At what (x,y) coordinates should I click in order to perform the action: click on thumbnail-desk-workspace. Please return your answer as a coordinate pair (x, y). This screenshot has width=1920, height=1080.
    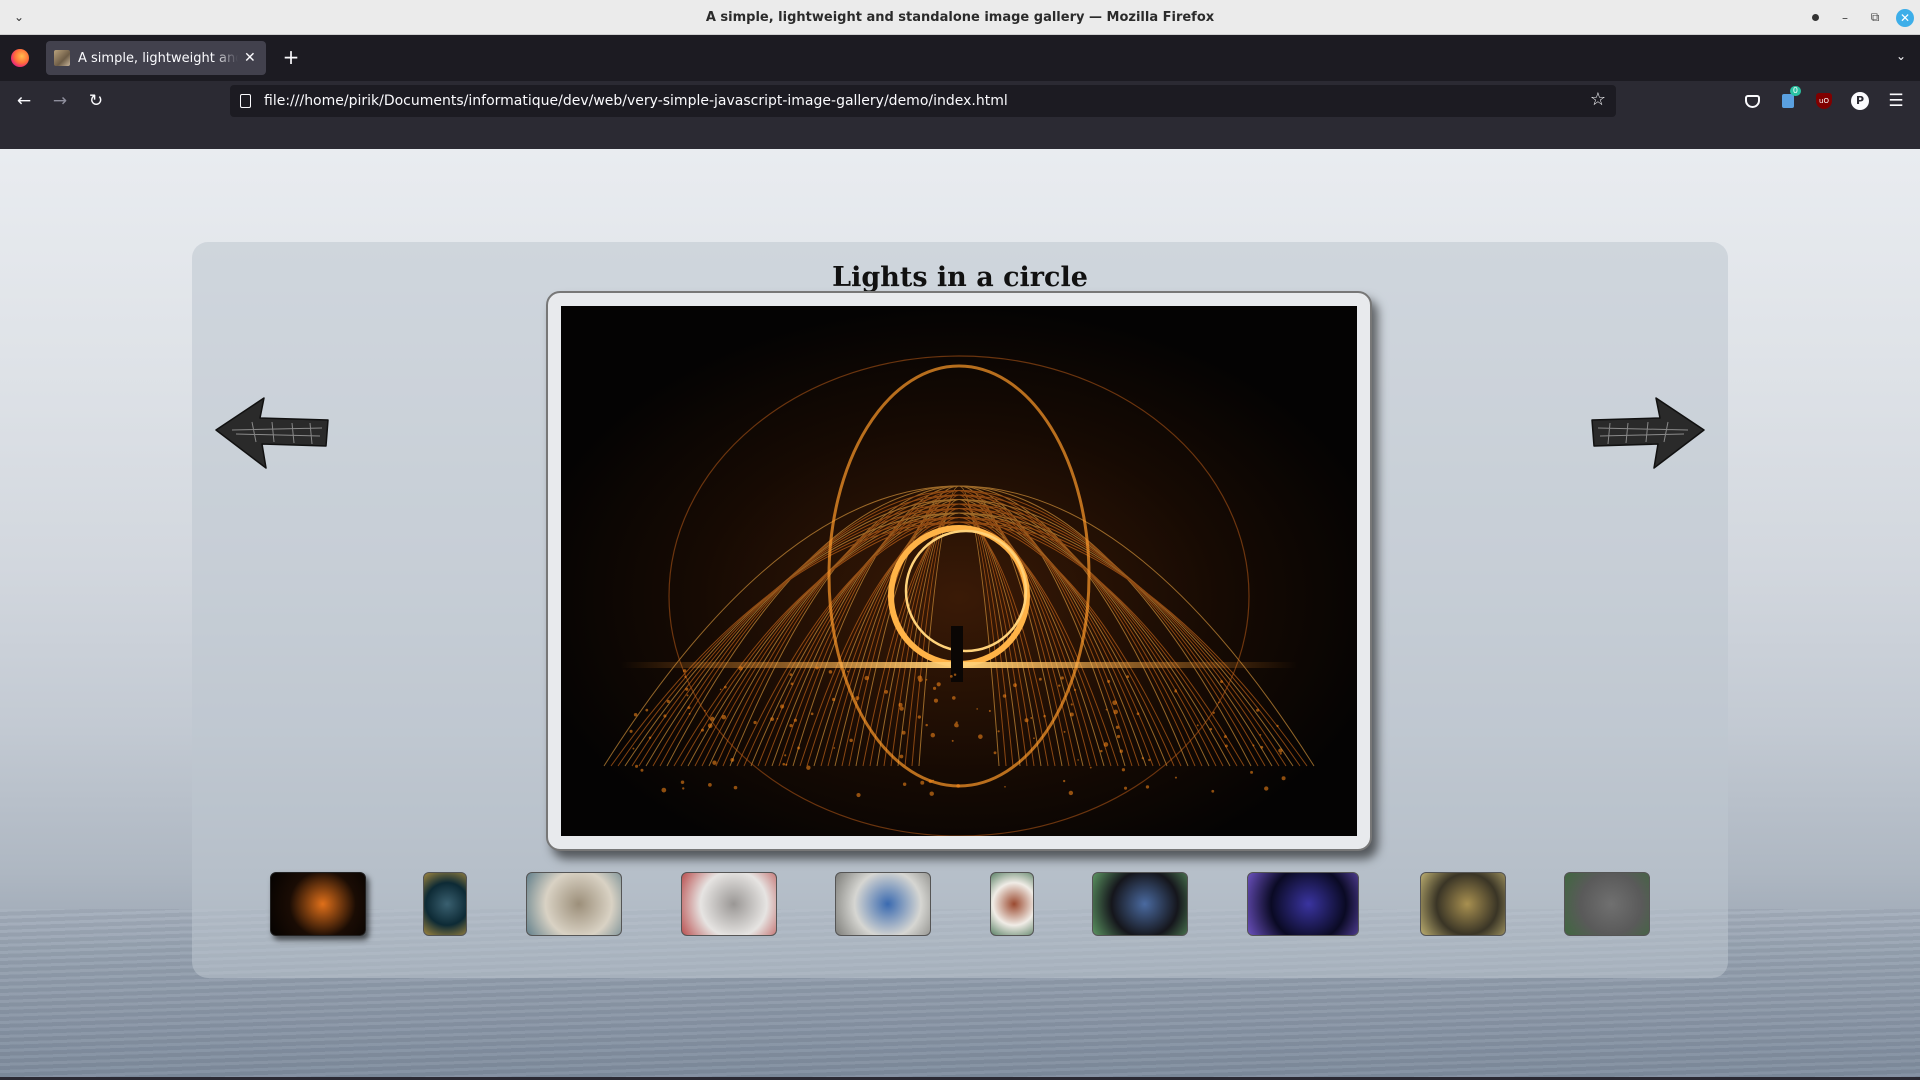
    Looking at the image, I should click on (574, 904).